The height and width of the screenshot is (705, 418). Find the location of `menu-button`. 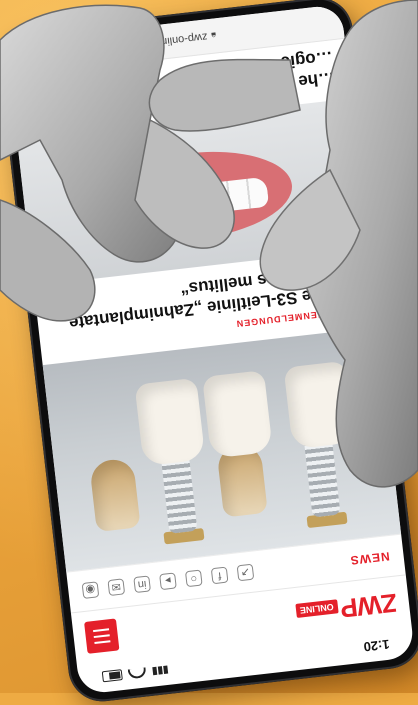

menu-button is located at coordinates (102, 636).